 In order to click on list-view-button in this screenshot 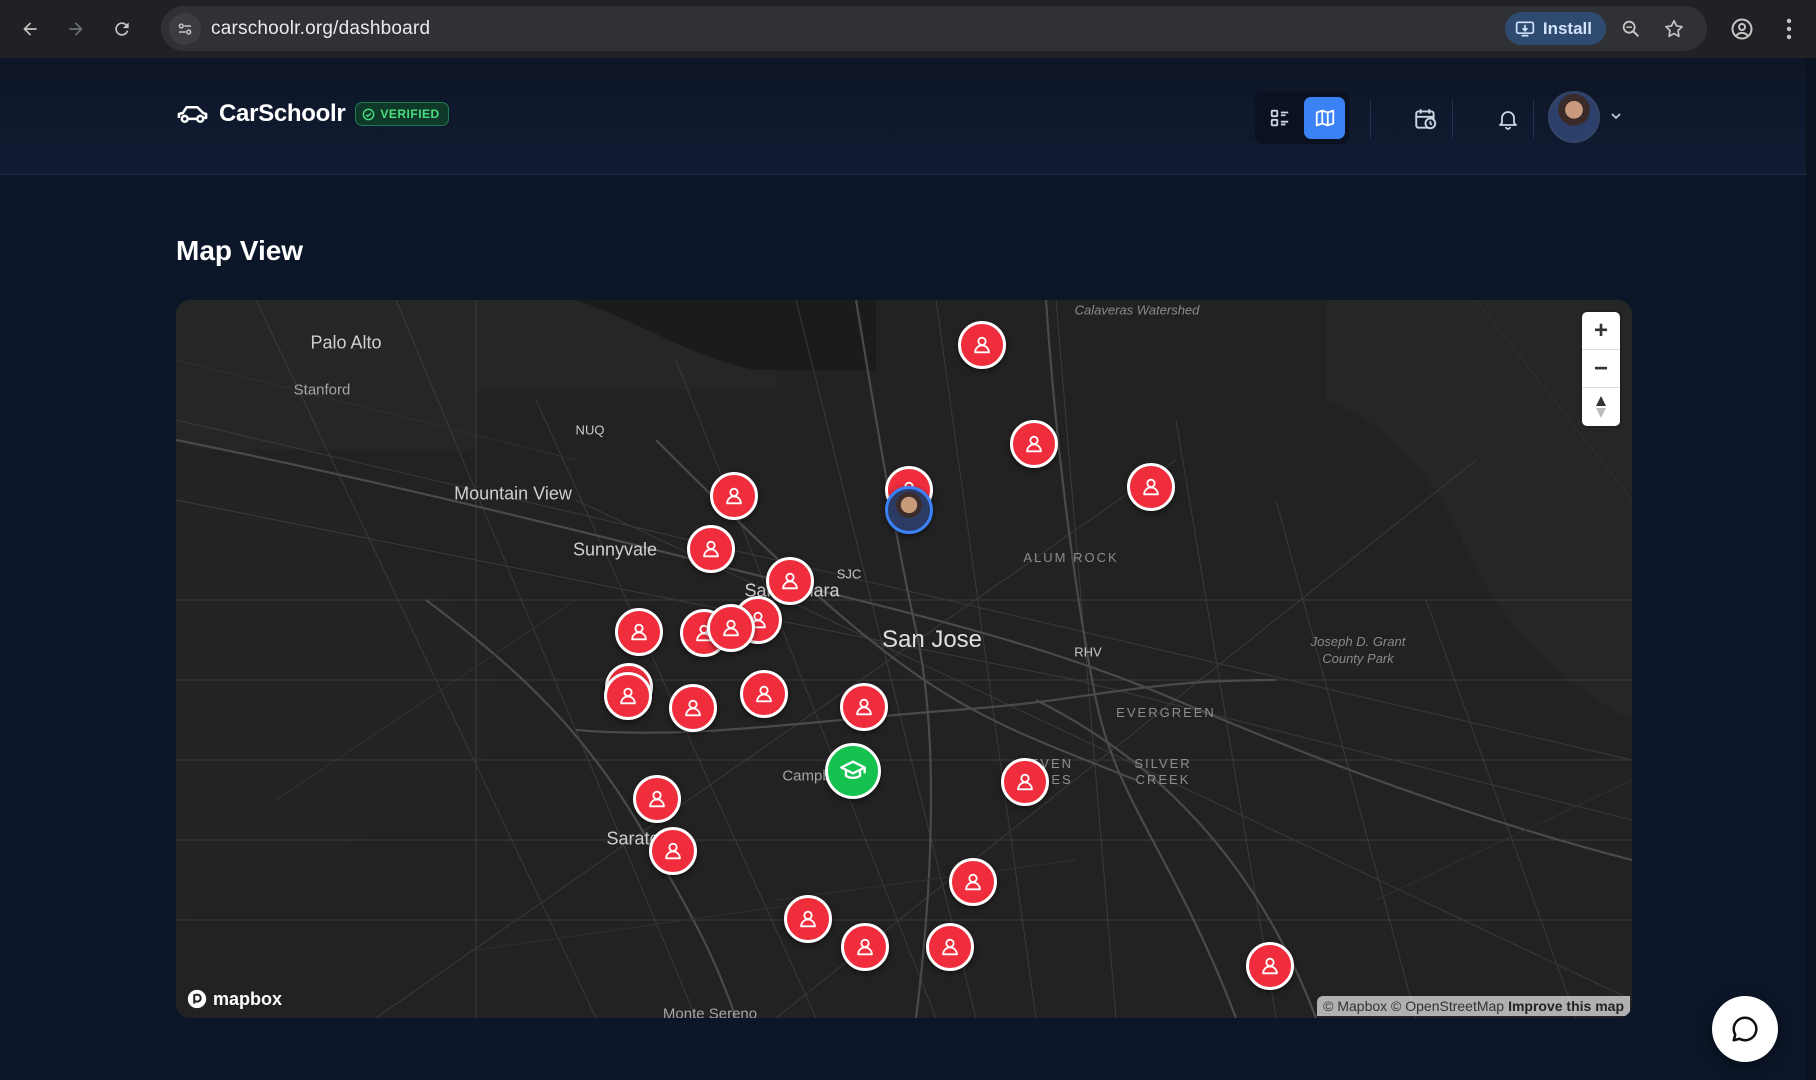, I will do `click(1279, 118)`.